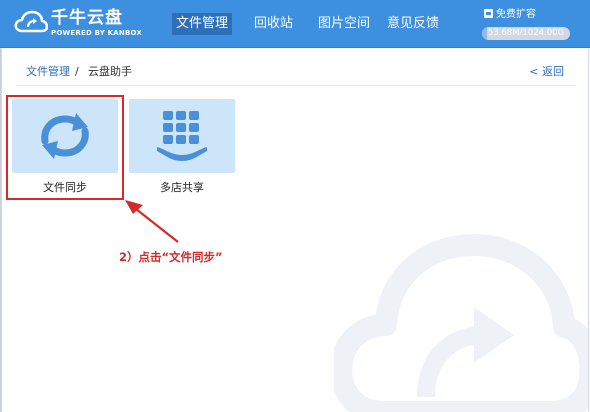 The width and height of the screenshot is (590, 412). I want to click on tutorial-arrow-icon, so click(152, 221).